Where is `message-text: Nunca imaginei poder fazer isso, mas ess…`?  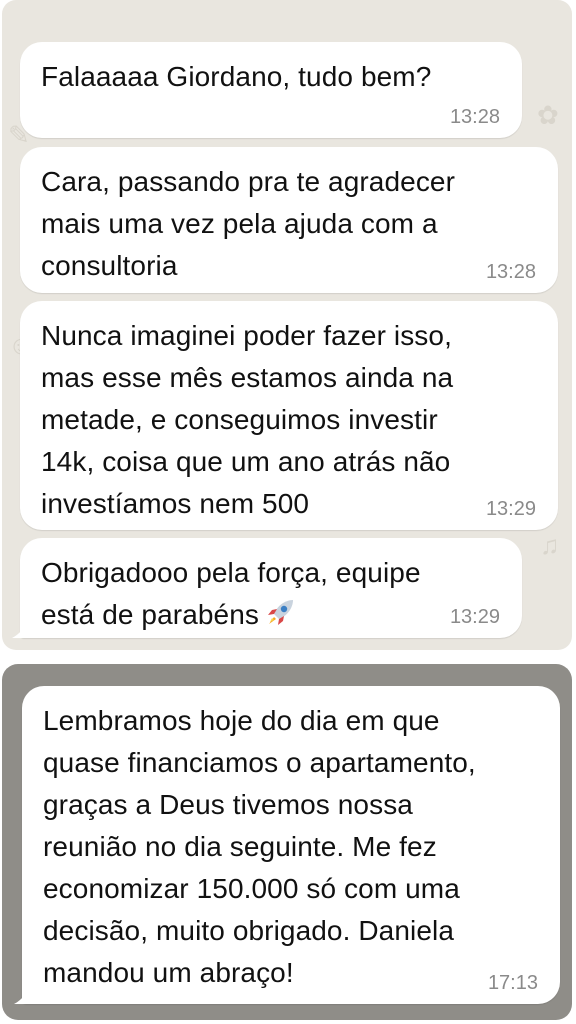 message-text: Nunca imaginei poder fazer isso, mas ess… is located at coordinates (247, 419).